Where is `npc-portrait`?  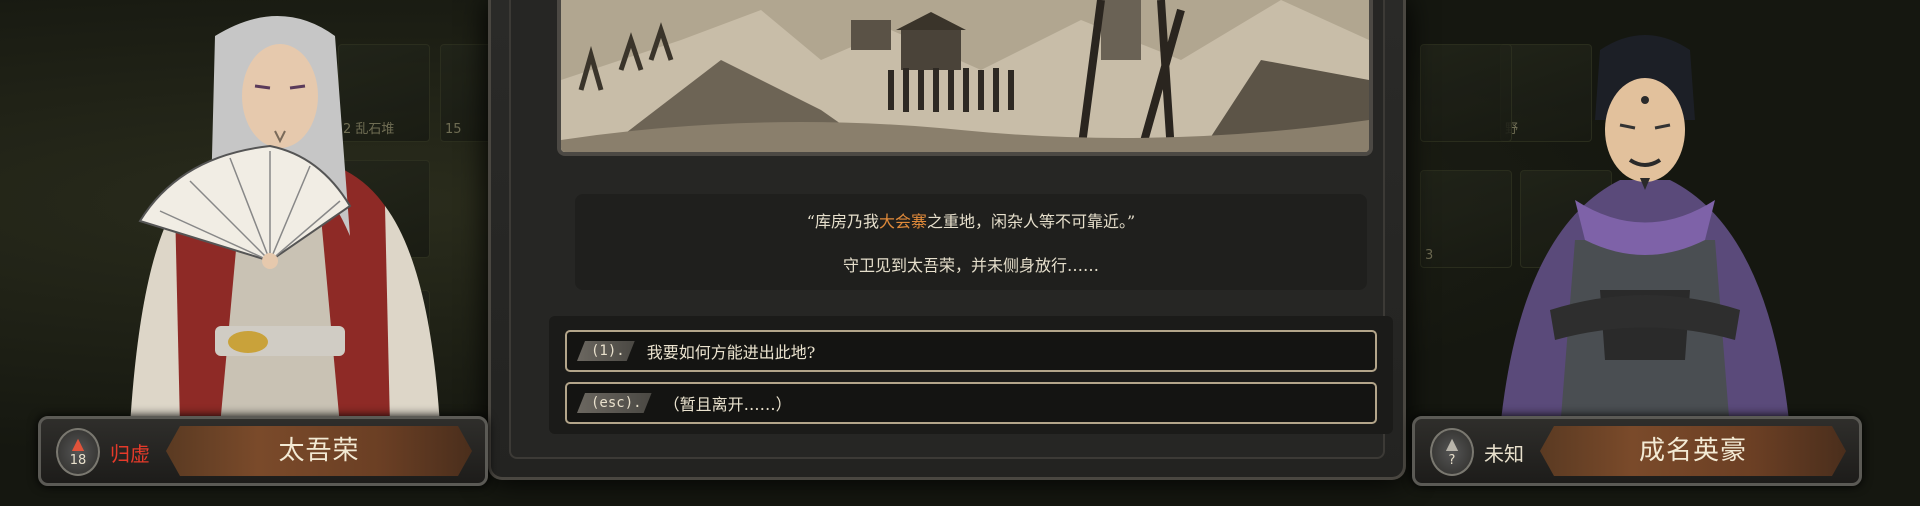 npc-portrait is located at coordinates (1645, 230).